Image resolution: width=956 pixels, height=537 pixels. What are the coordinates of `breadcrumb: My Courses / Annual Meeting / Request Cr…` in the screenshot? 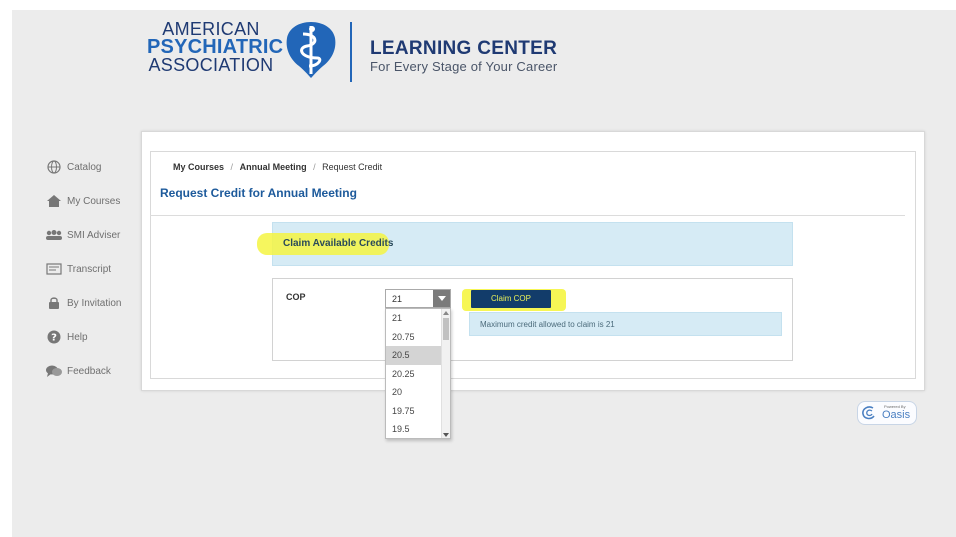 It's located at (277, 167).